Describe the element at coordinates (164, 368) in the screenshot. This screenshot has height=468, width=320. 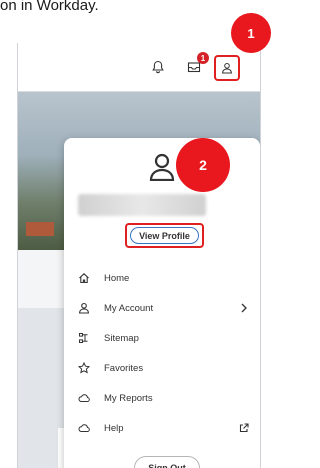
I see `menu-item-favorites: Favorites` at that location.